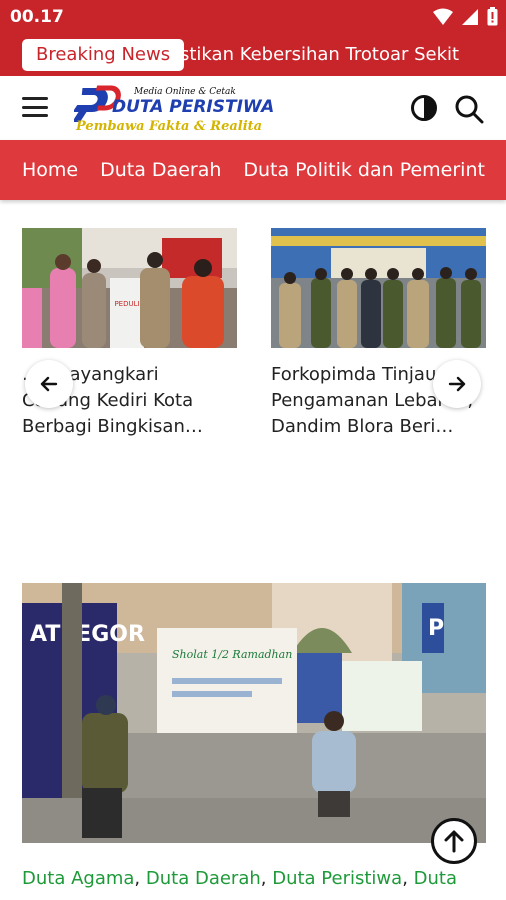 The image size is (506, 900). What do you see at coordinates (435, 878) in the screenshot?
I see `category-link: Duta` at bounding box center [435, 878].